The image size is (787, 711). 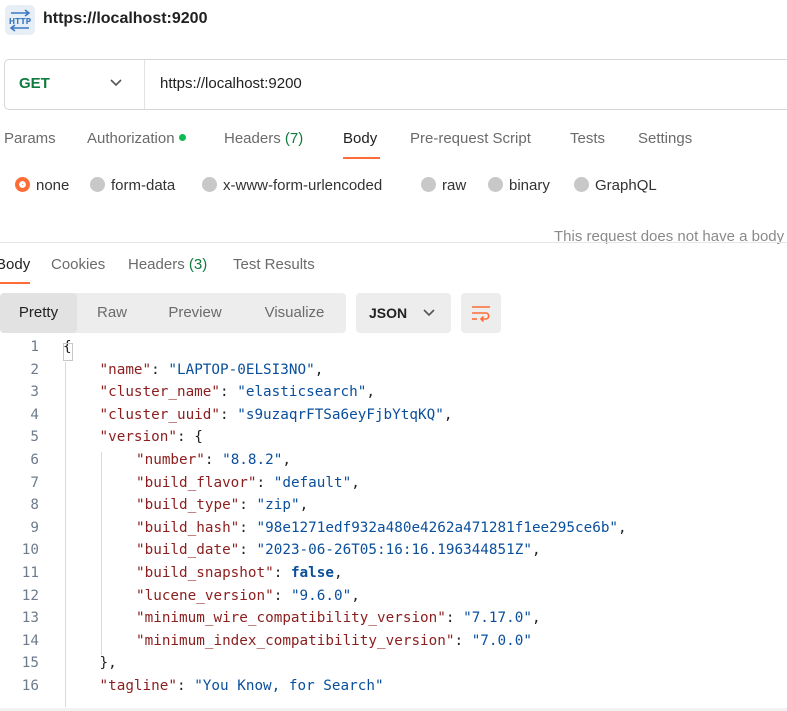 I want to click on response-tab-headers: Headers (3), so click(x=167, y=264).